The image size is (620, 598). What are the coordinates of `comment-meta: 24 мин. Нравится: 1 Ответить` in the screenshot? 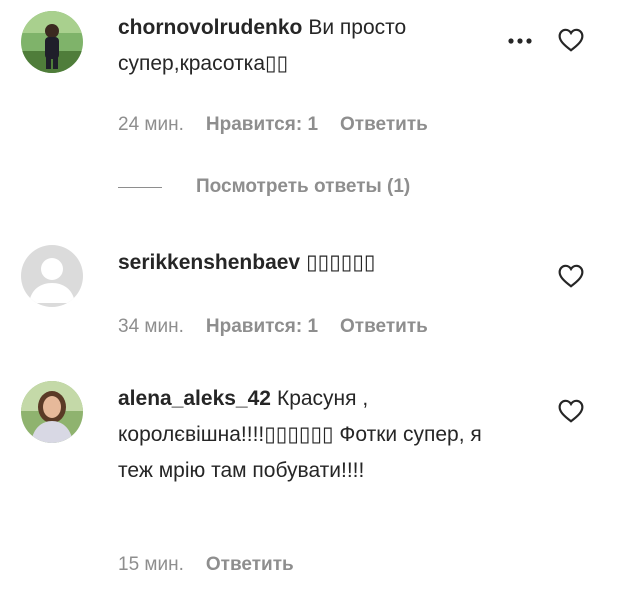 It's located at (284, 125).